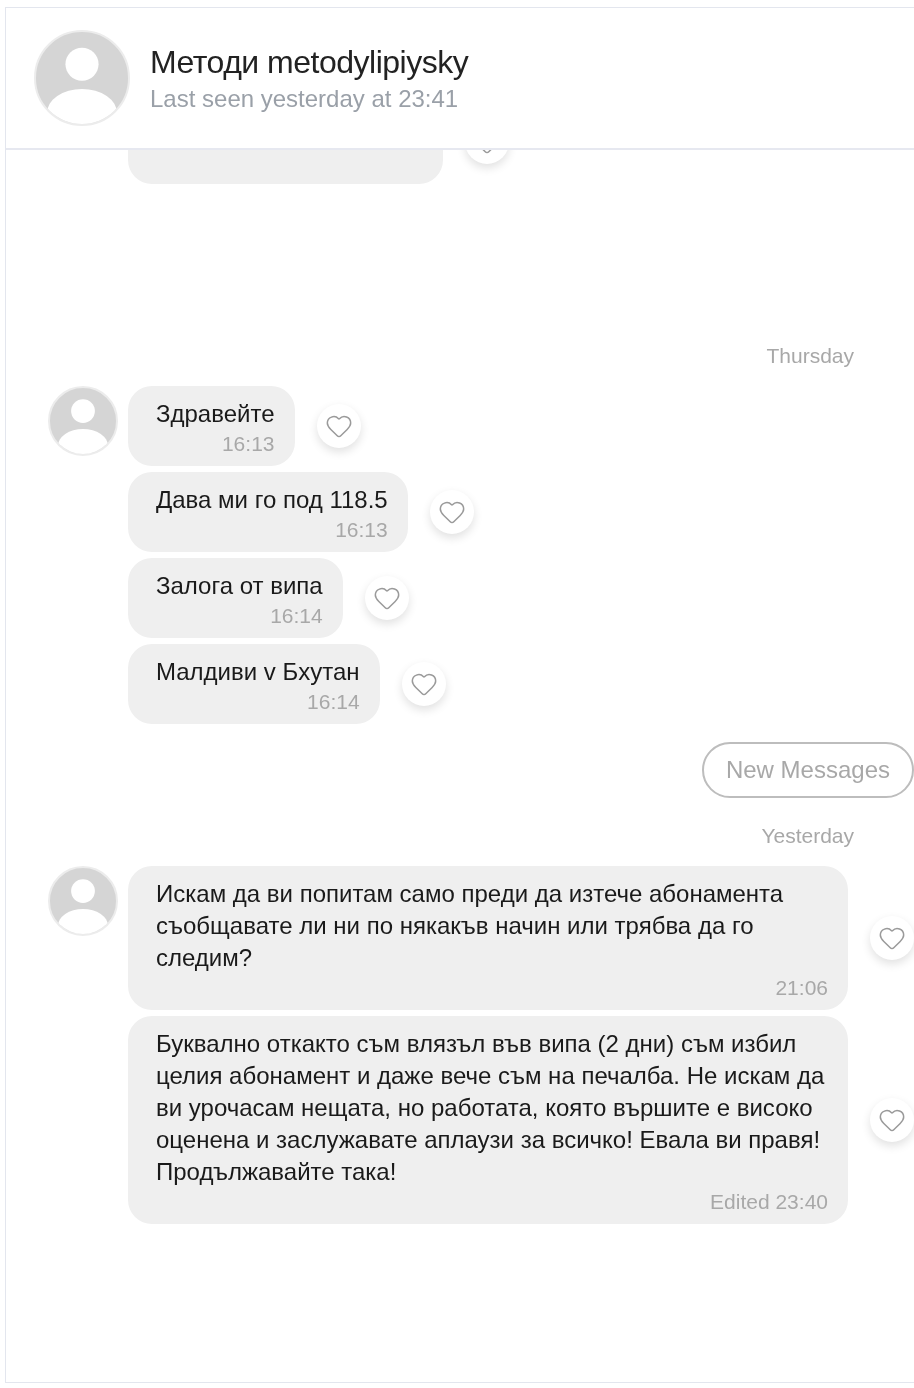  Describe the element at coordinates (305, 98) in the screenshot. I see `last-seen-status: Last seen yesterday at 23:41` at that location.